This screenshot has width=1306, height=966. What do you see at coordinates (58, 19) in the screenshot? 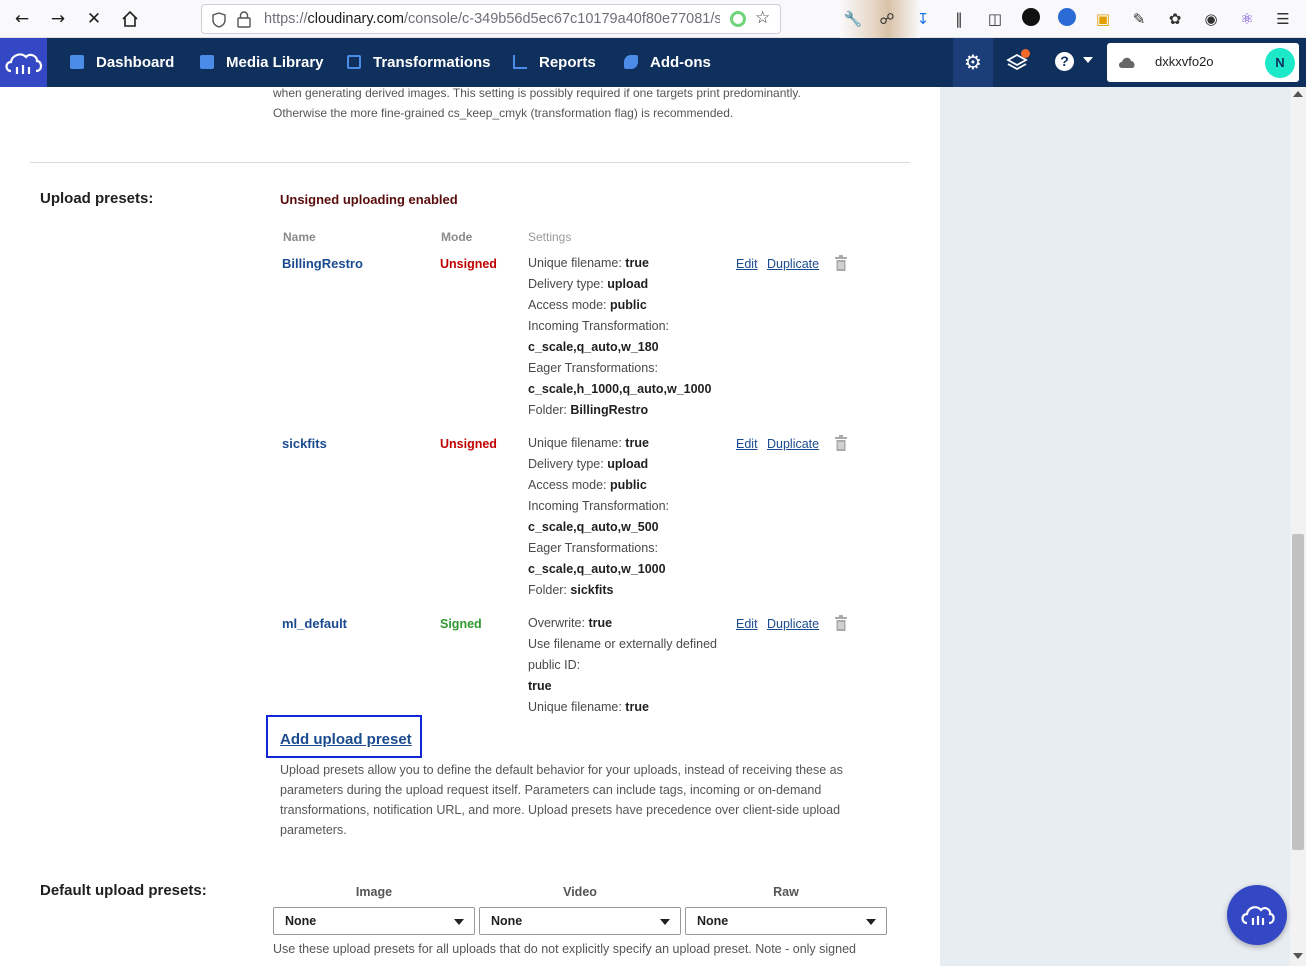
I see `forward-icon: →` at bounding box center [58, 19].